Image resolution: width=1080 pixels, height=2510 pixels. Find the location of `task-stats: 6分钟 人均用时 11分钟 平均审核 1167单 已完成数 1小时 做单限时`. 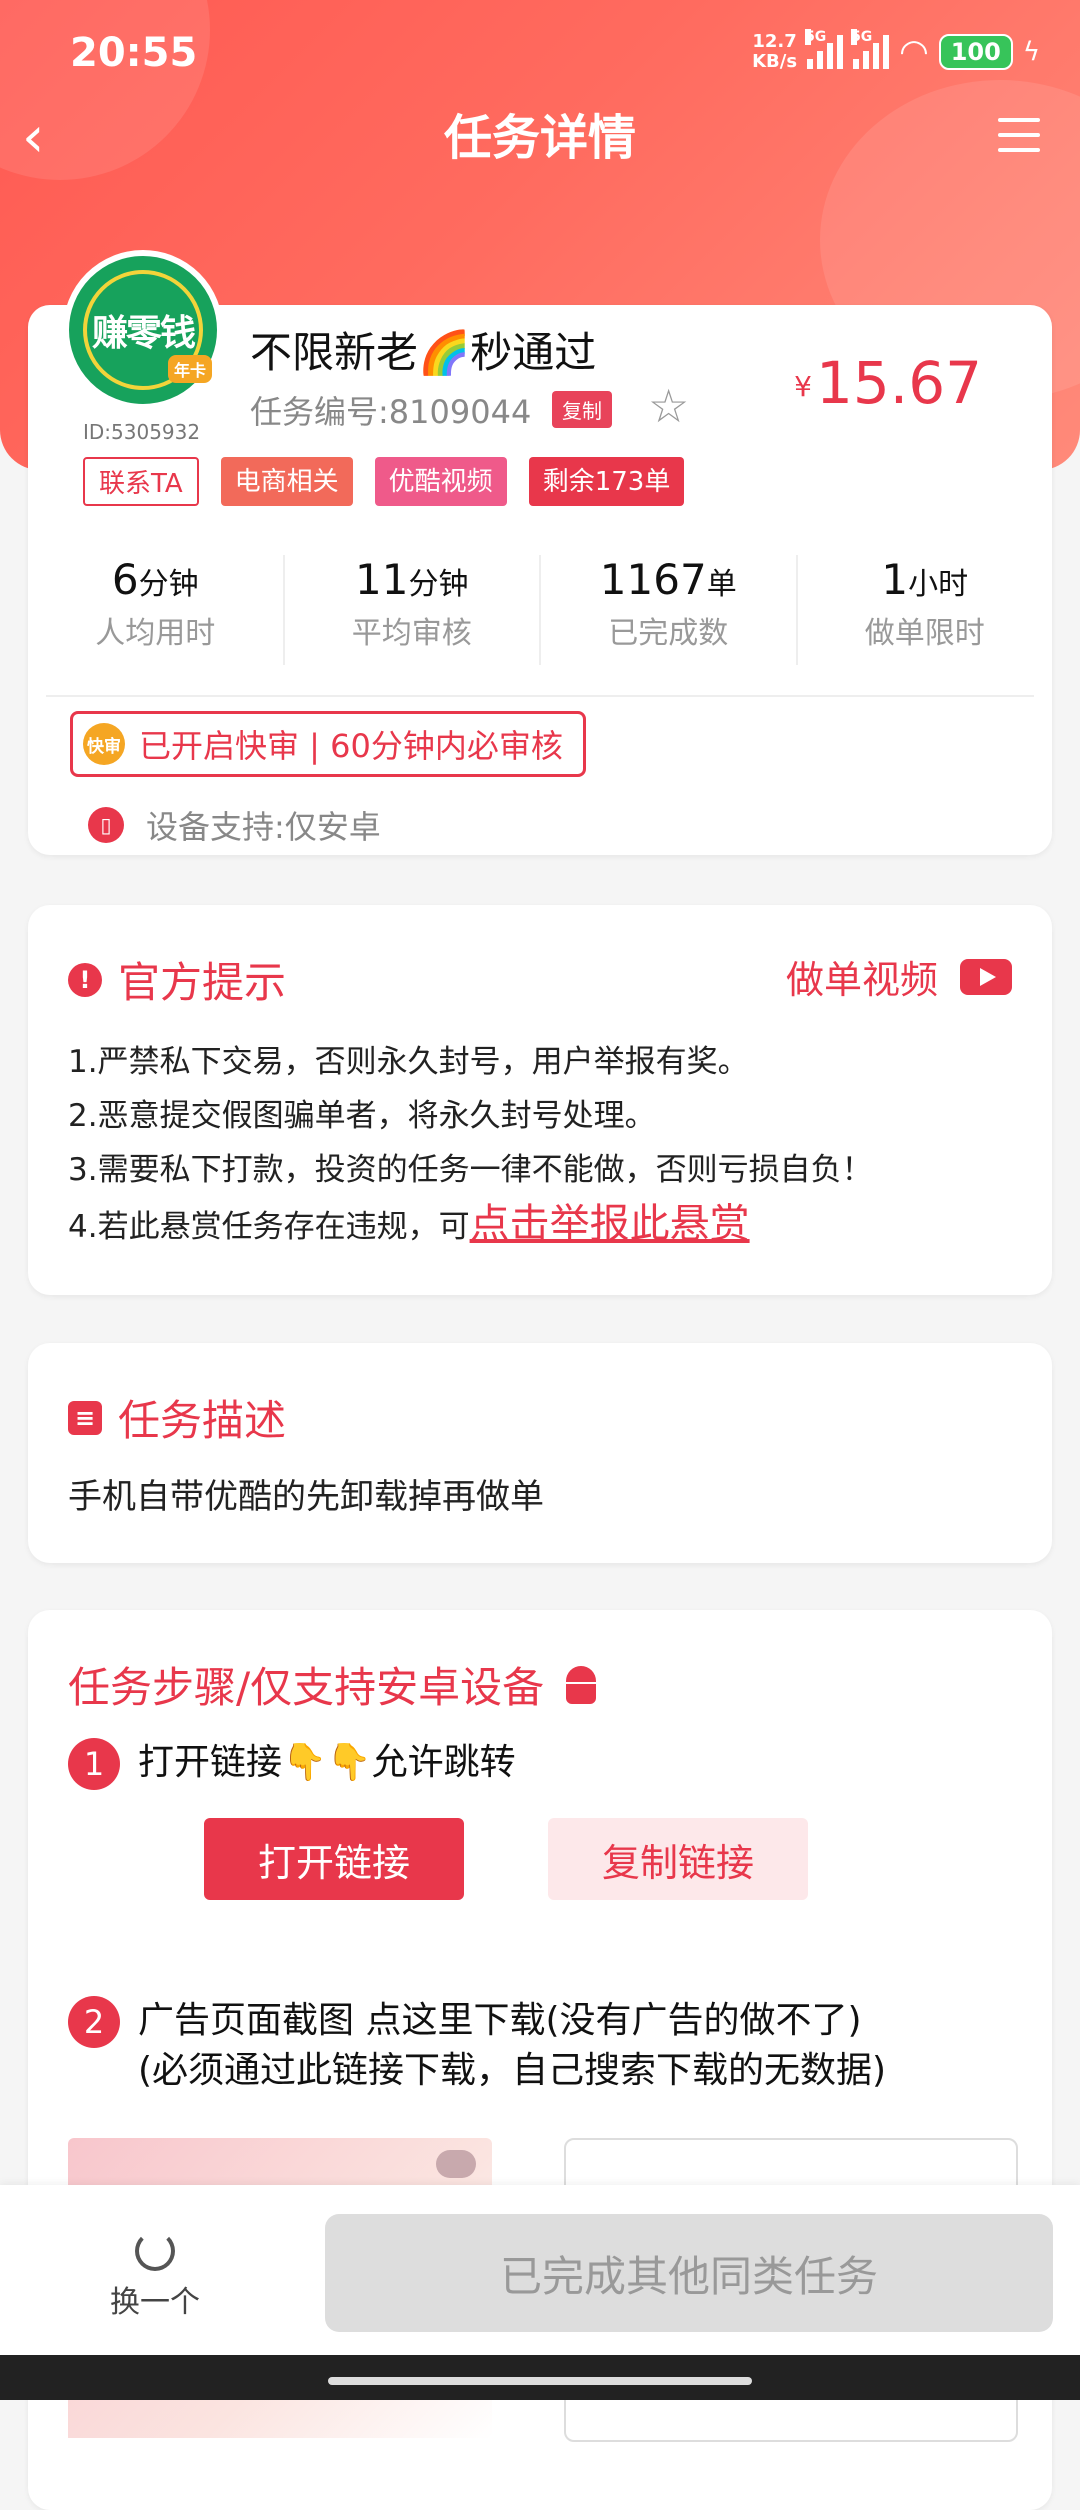

task-stats: 6分钟 人均用时 11分钟 平均审核 1167单 已完成数 1小时 做单限时 is located at coordinates (540, 610).